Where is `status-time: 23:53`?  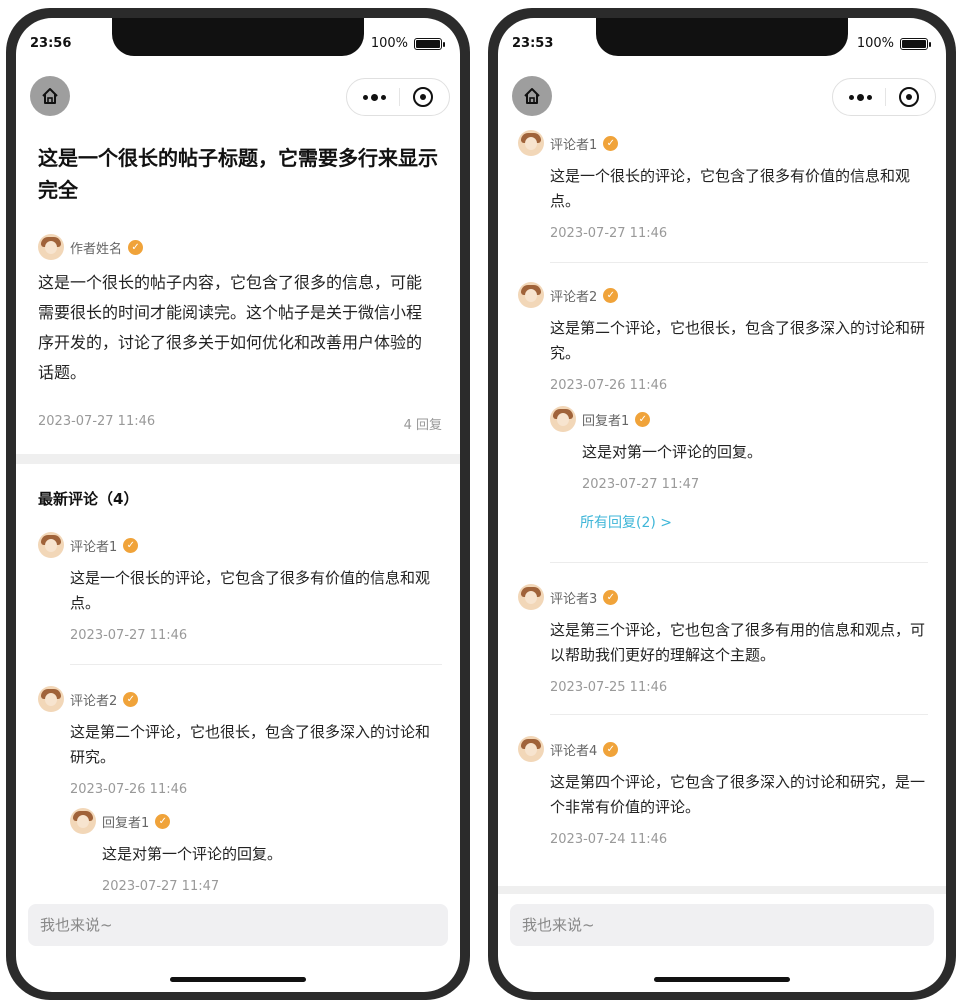 status-time: 23:53 is located at coordinates (533, 43).